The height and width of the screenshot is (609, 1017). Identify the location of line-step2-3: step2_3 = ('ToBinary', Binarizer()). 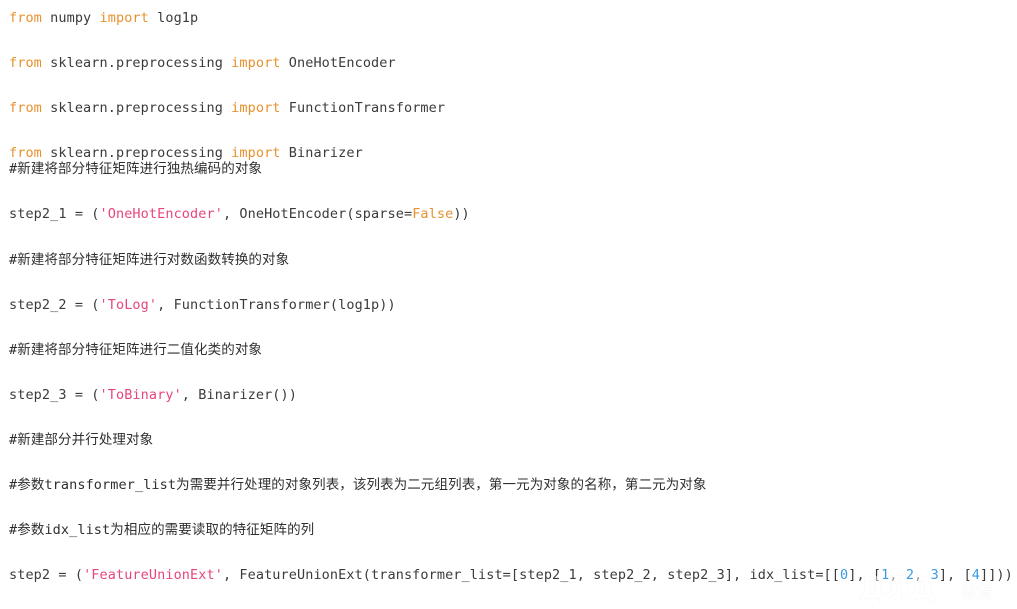
(153, 395).